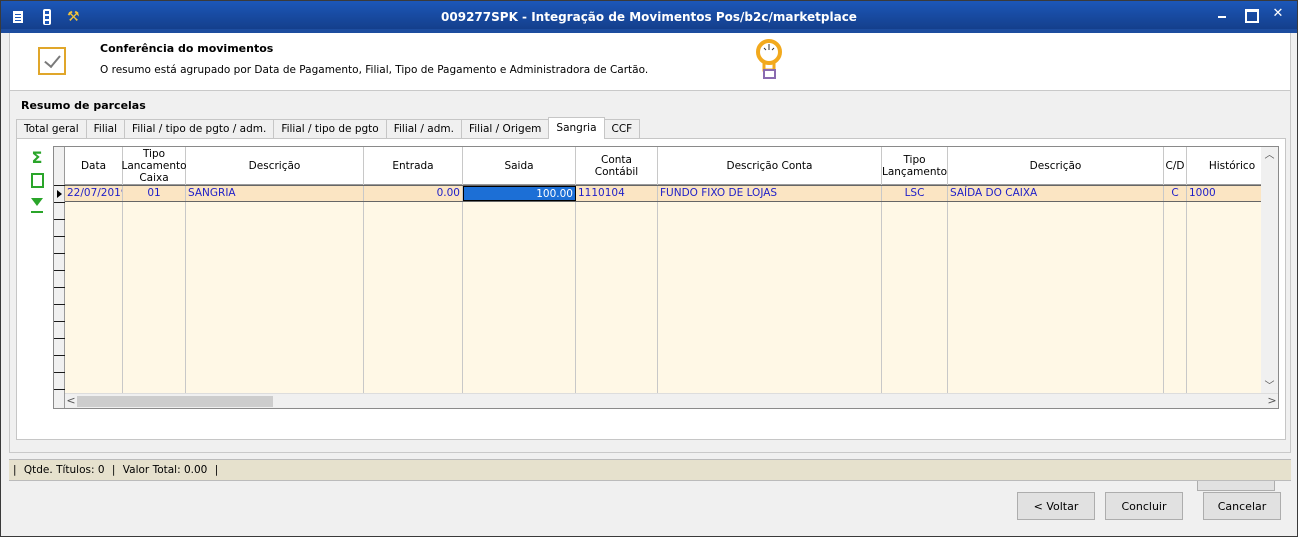 The width and height of the screenshot is (1298, 537). I want to click on column-header-conta-contabil: Conta Contábil, so click(617, 166).